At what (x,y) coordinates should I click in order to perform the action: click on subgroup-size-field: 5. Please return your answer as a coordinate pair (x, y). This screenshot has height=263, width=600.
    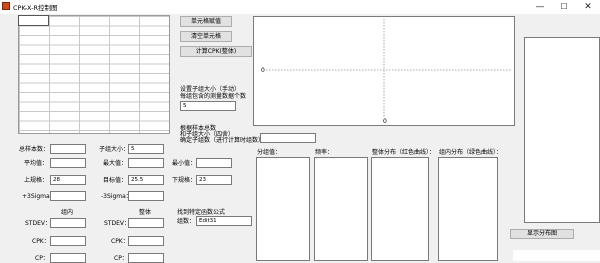
    Looking at the image, I should click on (146, 149).